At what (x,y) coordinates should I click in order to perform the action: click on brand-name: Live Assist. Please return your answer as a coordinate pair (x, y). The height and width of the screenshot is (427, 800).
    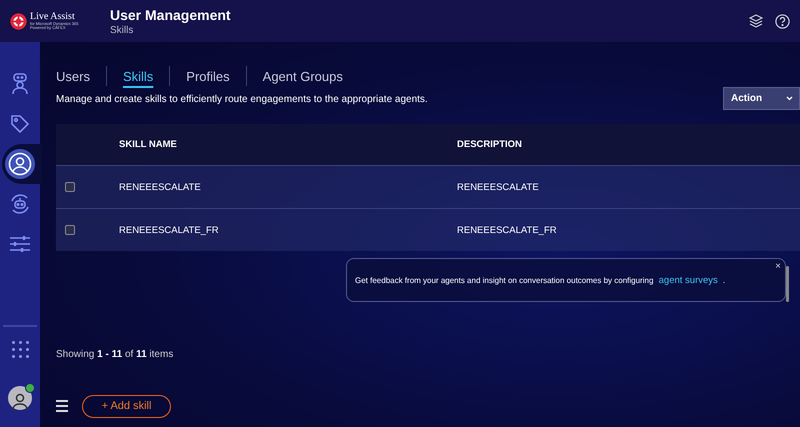
    Looking at the image, I should click on (53, 17).